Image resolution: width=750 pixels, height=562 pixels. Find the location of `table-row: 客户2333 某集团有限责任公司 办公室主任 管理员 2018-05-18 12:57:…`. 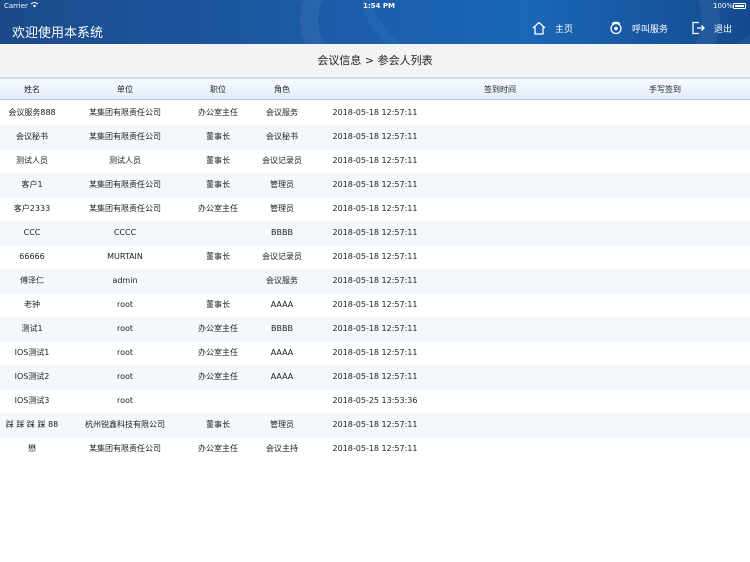

table-row: 客户2333 某集团有限责任公司 办公室主任 管理员 2018-05-18 12:57:… is located at coordinates (375, 209).